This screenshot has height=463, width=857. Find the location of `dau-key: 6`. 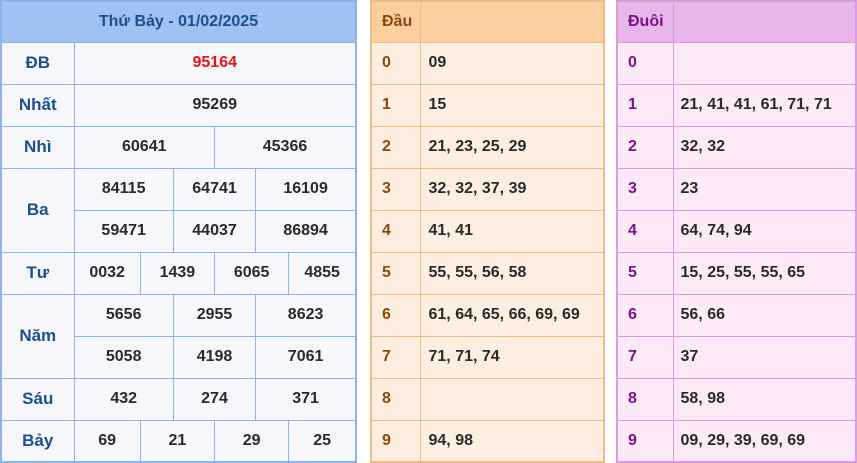

dau-key: 6 is located at coordinates (395, 315).